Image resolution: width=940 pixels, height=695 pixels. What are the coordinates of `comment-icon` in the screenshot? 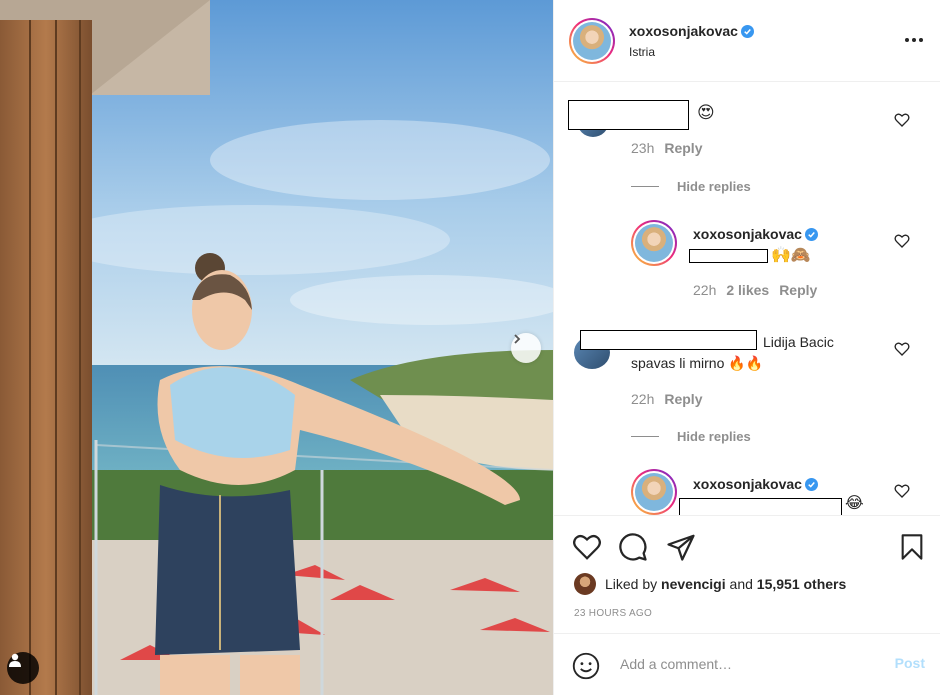 It's located at (633, 547).